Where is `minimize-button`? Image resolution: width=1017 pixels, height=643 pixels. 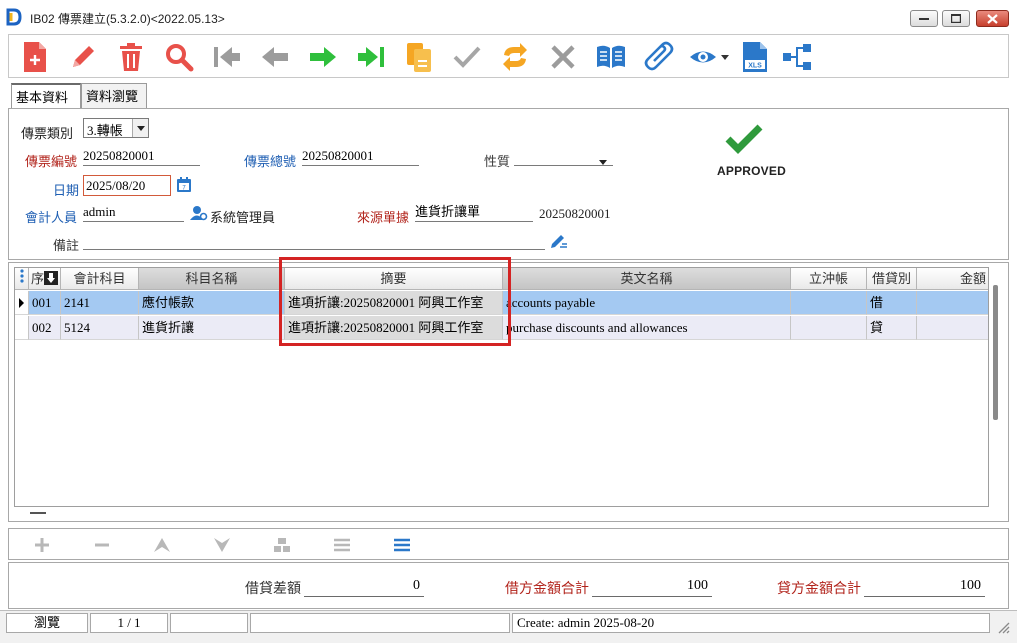 minimize-button is located at coordinates (924, 18).